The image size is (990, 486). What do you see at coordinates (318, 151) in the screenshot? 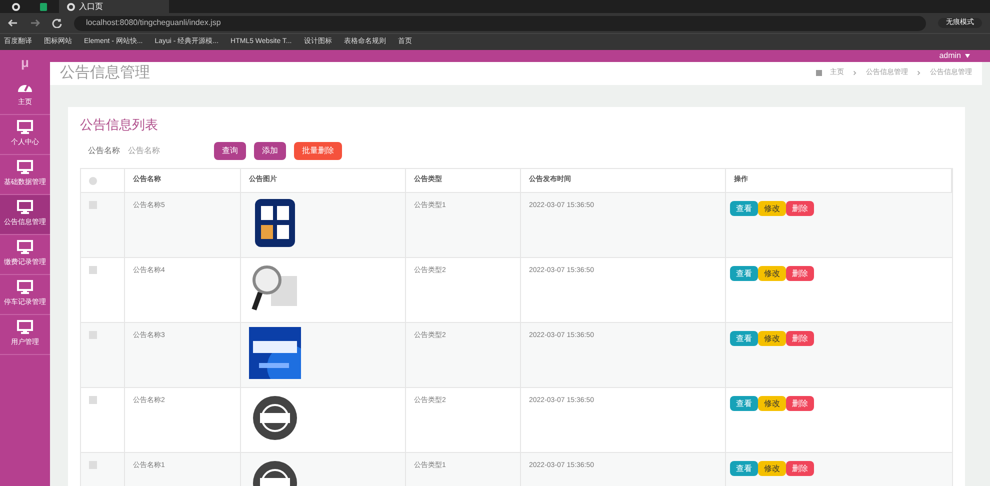
I see `toolbar-button: 批量删除` at bounding box center [318, 151].